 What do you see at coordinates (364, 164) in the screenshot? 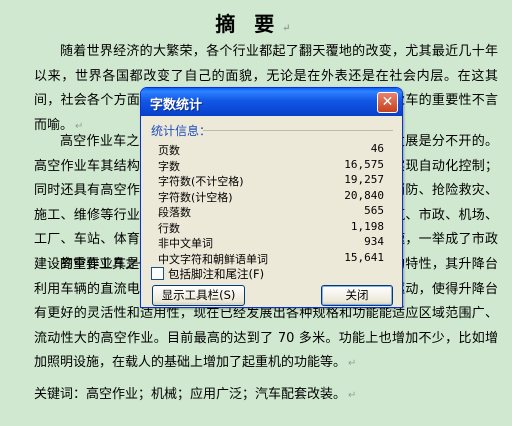
I see `stat-value: 16,575` at bounding box center [364, 164].